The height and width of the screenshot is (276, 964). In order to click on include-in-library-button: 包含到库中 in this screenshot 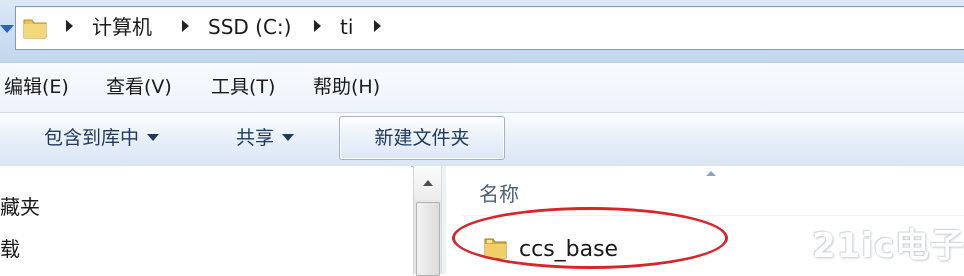, I will do `click(102, 138)`.